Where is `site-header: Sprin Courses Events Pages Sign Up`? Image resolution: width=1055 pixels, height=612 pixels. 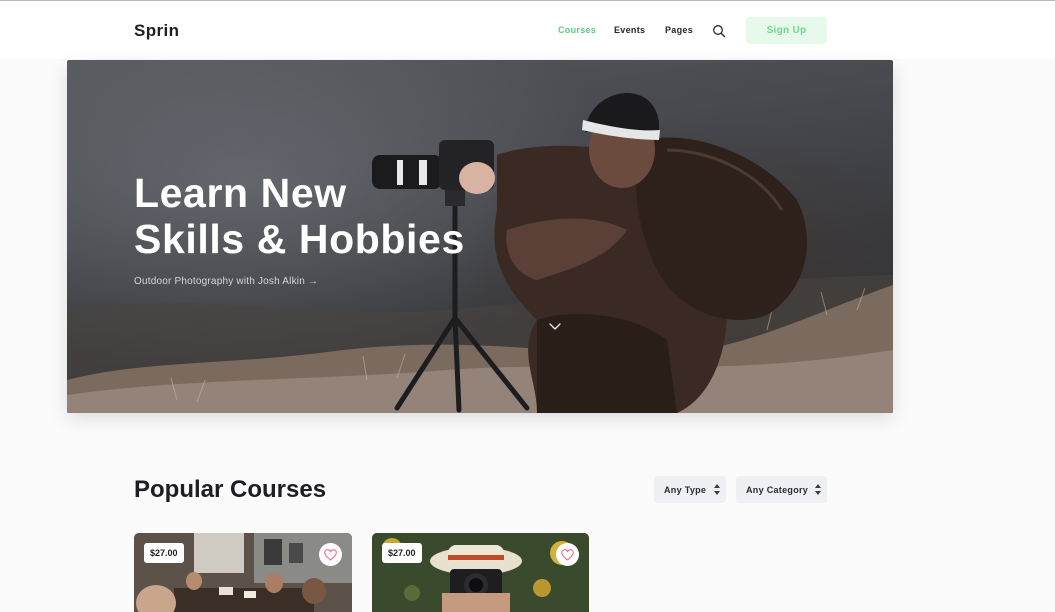
site-header: Sprin Courses Events Pages Sign Up is located at coordinates (527, 30).